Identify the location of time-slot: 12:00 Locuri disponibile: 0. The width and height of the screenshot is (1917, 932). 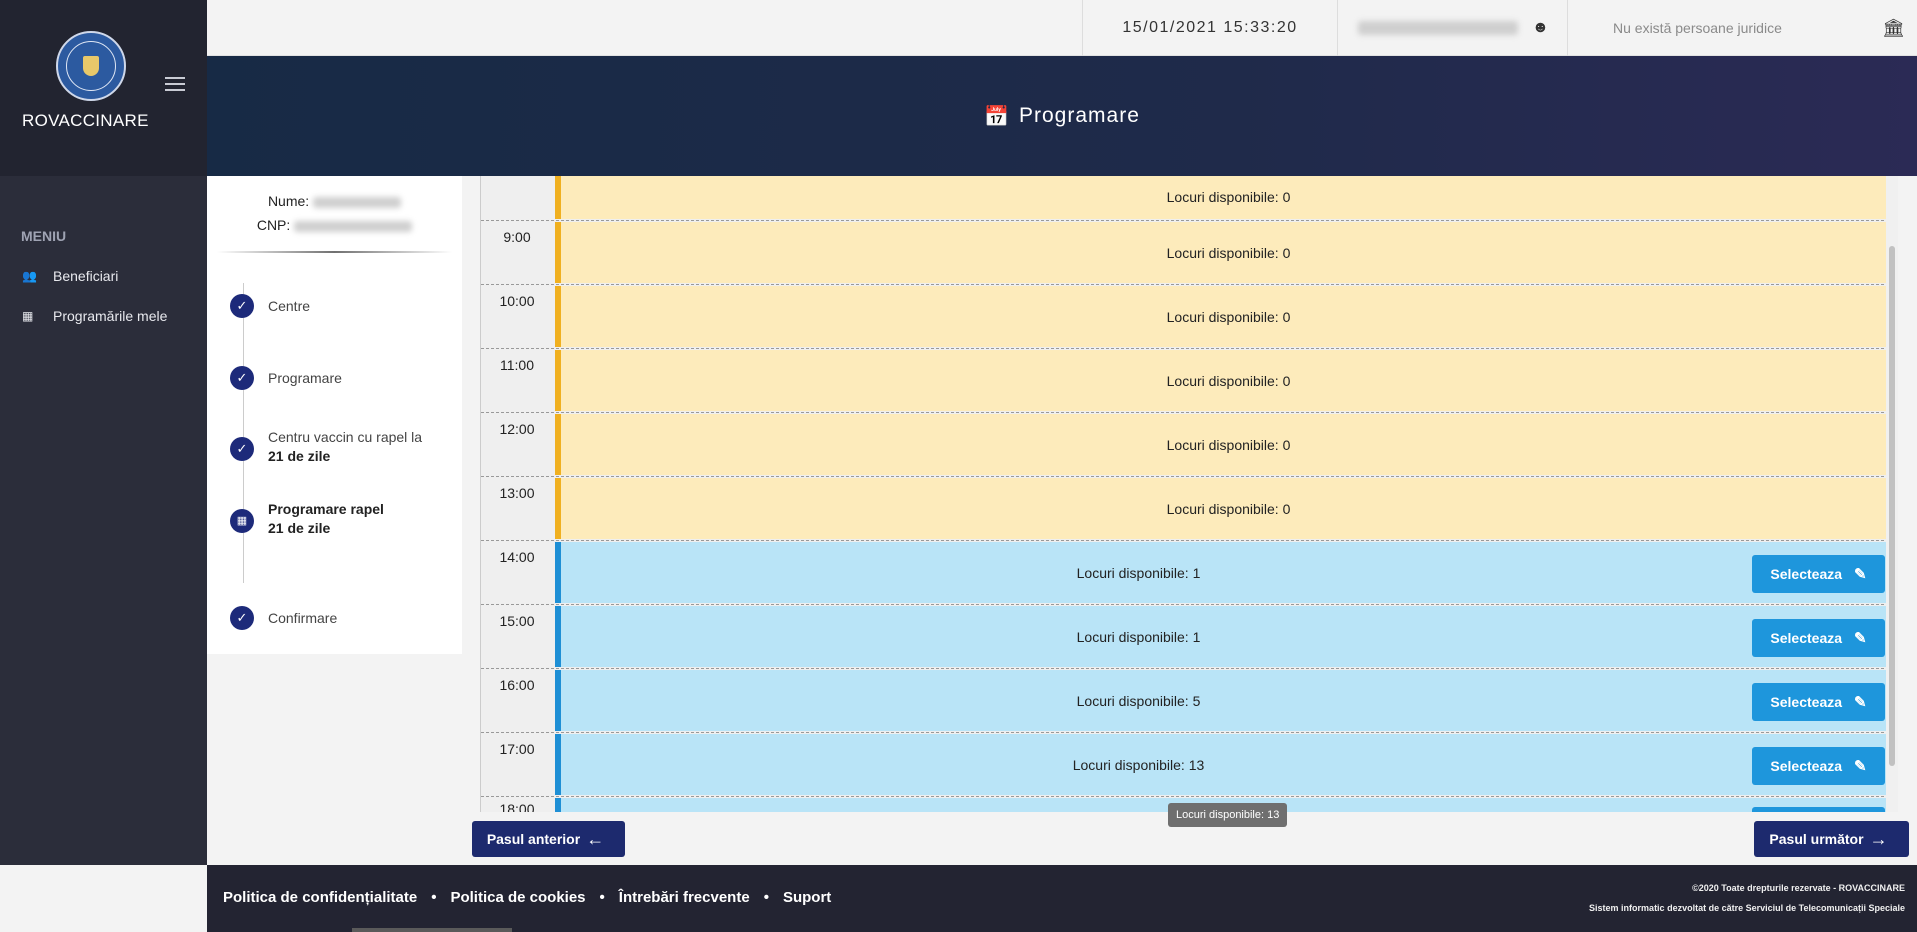
(1189, 444).